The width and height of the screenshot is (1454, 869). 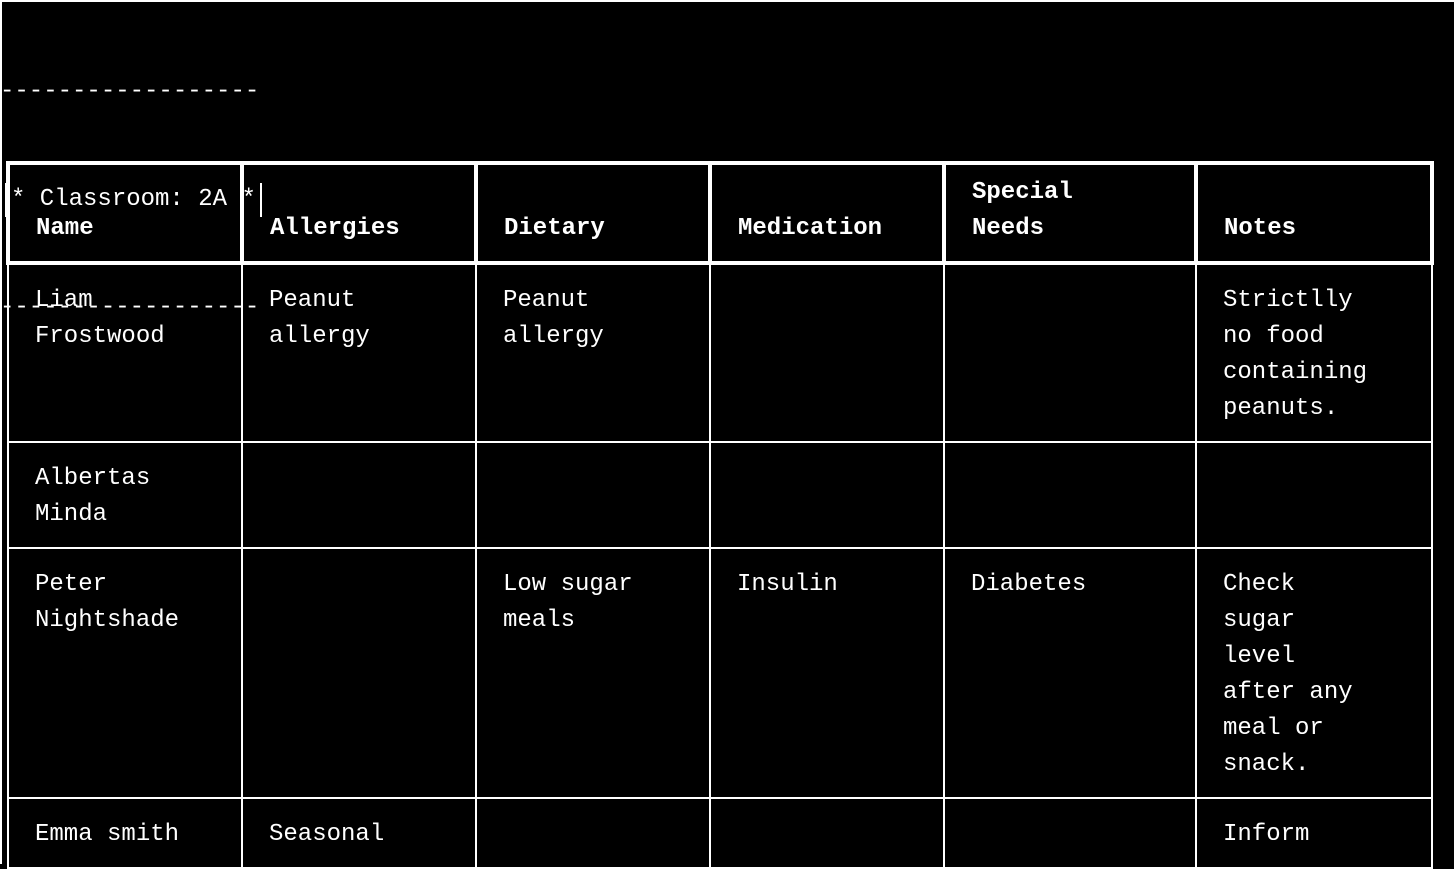 What do you see at coordinates (359, 352) in the screenshot?
I see `cell-allergies: Peanut allergy` at bounding box center [359, 352].